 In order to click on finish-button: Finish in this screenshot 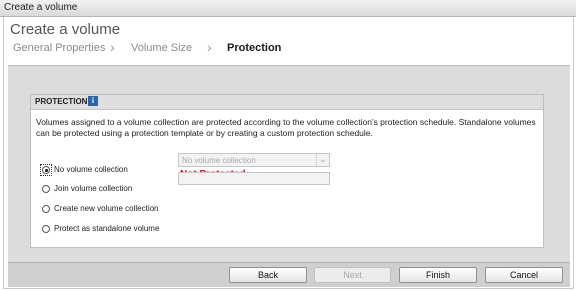, I will do `click(438, 275)`.